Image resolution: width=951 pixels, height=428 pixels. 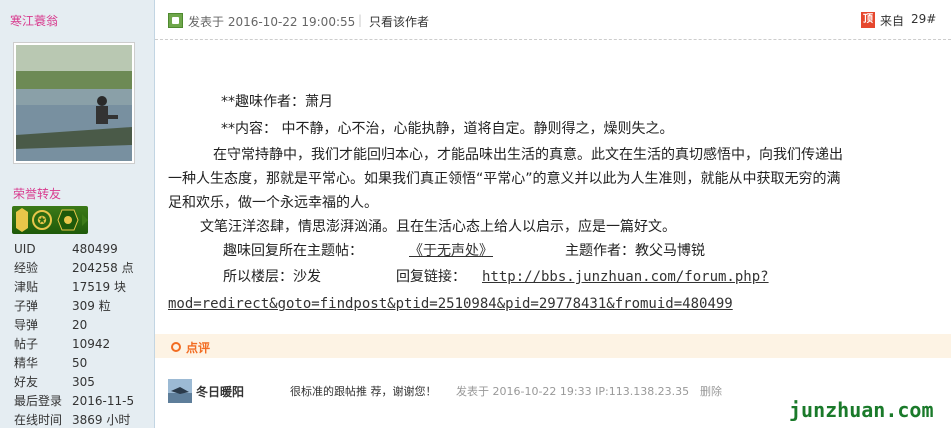 What do you see at coordinates (37, 193) in the screenshot?
I see `author-group: 荣誉转友` at bounding box center [37, 193].